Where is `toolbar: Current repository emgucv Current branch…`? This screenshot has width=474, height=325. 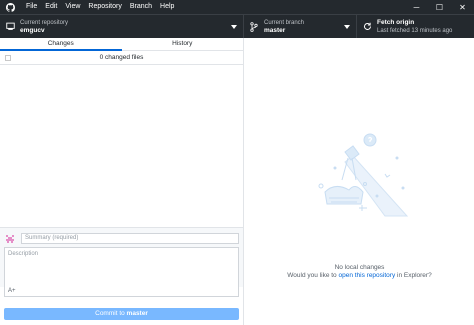
toolbar: Current repository emgucv Current branch… is located at coordinates (237, 26).